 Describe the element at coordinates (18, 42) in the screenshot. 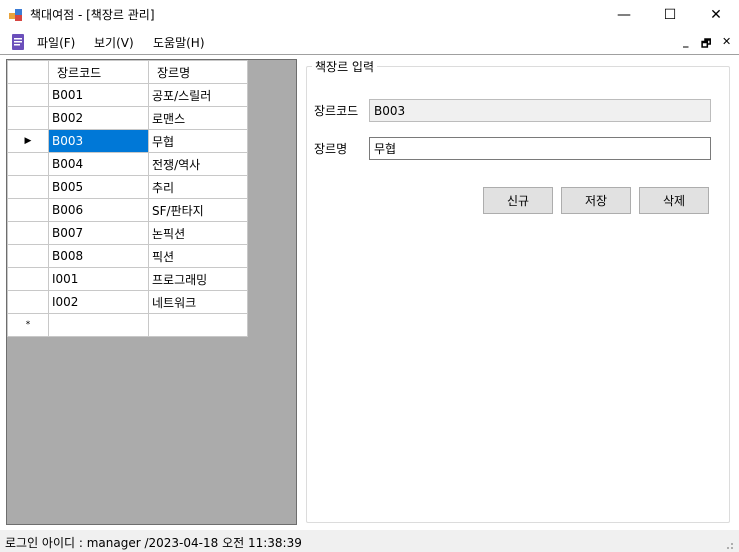

I see `document-icon` at that location.